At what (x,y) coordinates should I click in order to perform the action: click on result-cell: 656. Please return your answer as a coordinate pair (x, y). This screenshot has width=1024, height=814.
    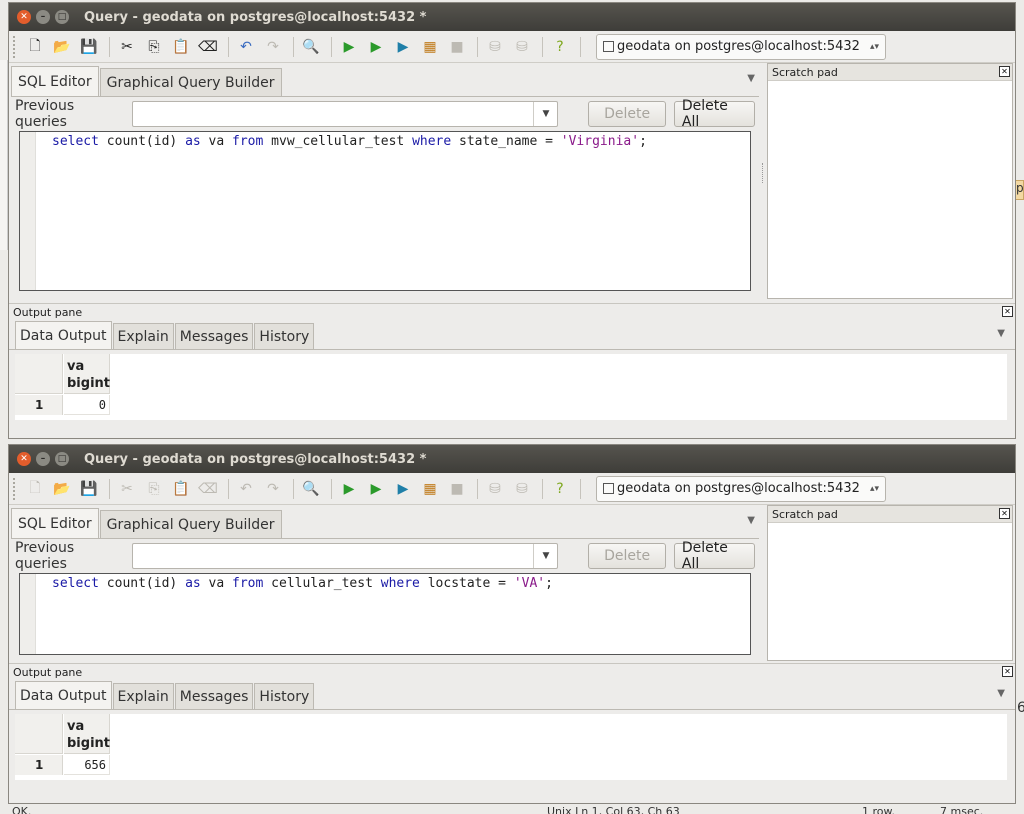
    Looking at the image, I should click on (87, 765).